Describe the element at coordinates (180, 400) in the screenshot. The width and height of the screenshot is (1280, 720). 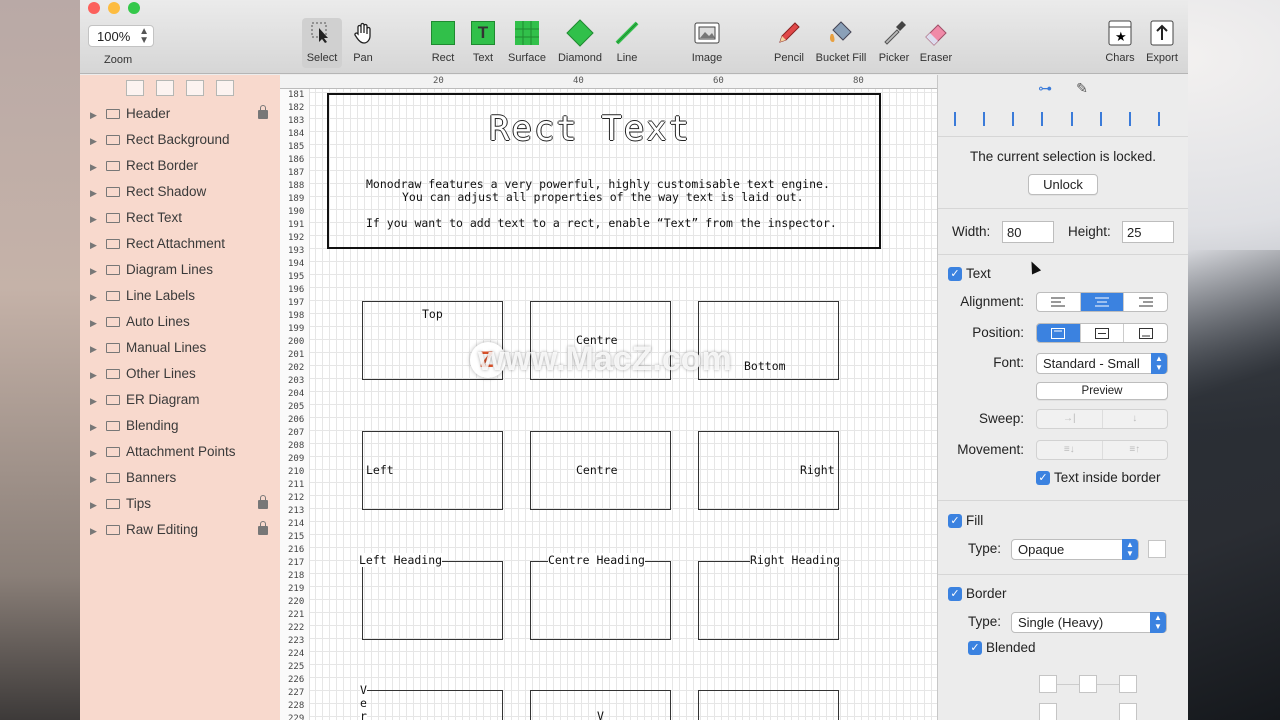
I see `layer-item: ▶ ER Diagram` at that location.